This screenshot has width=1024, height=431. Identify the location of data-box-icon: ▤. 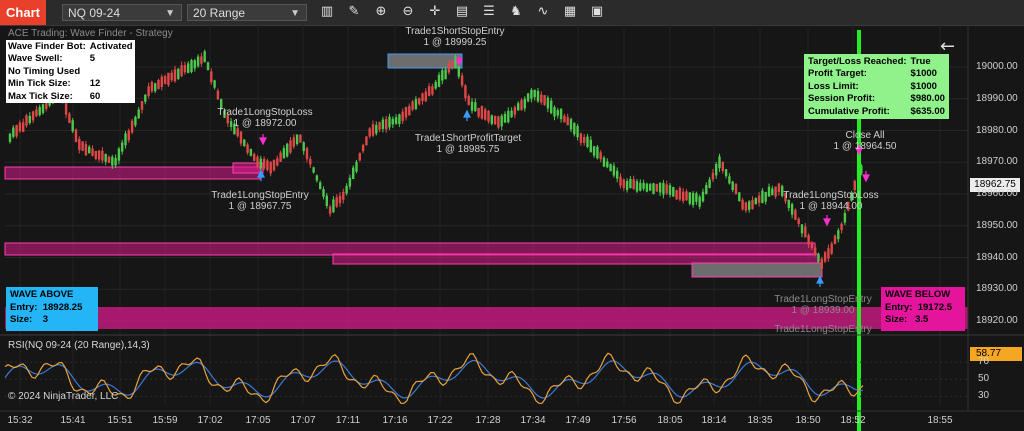
(462, 12).